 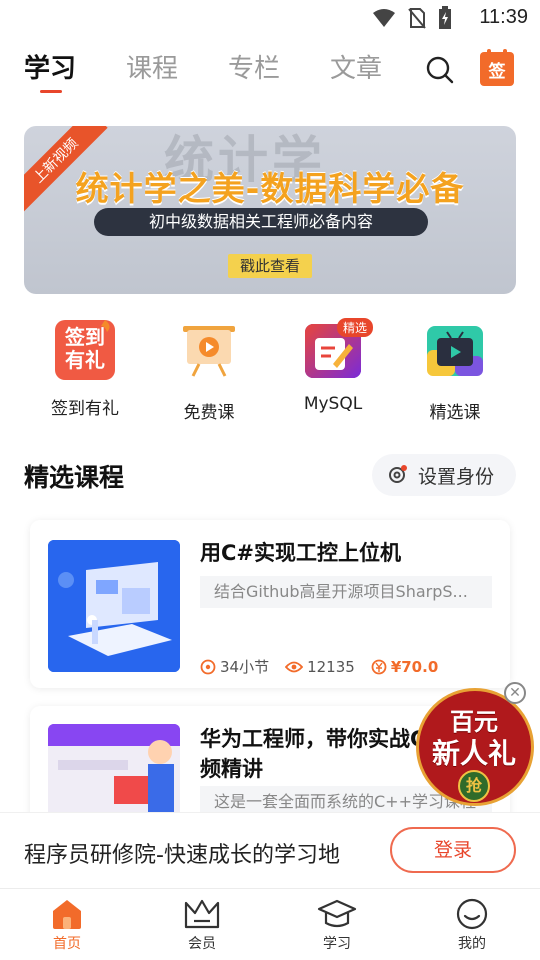 What do you see at coordinates (515, 693) in the screenshot?
I see `close-icon: ✕` at bounding box center [515, 693].